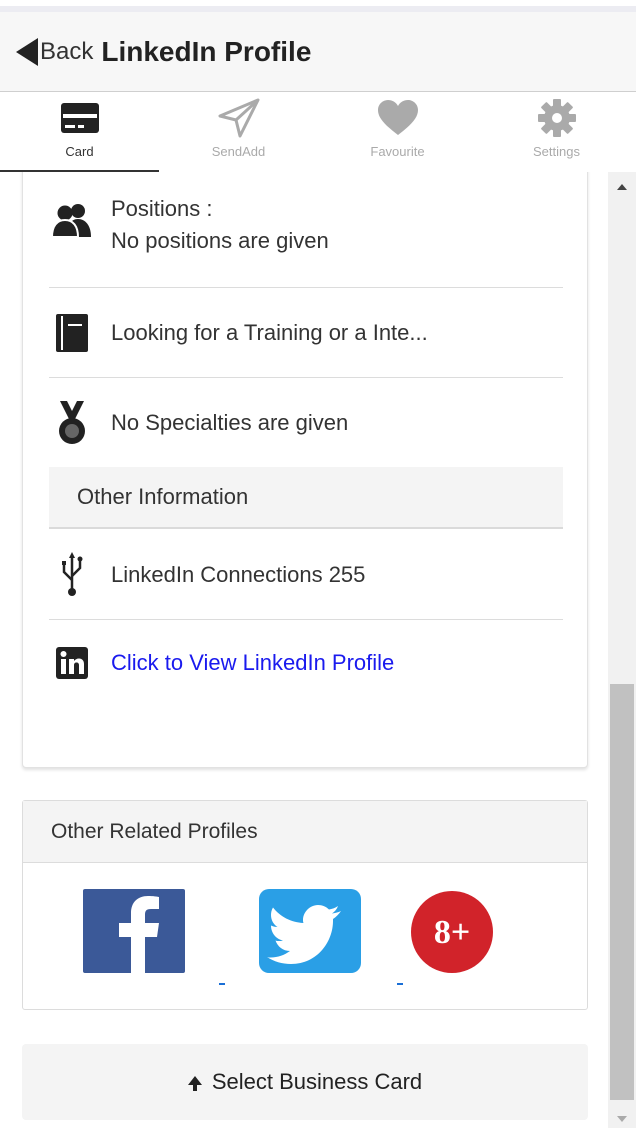 This screenshot has width=636, height=1128. I want to click on tab-settings-label: Settings, so click(556, 151).